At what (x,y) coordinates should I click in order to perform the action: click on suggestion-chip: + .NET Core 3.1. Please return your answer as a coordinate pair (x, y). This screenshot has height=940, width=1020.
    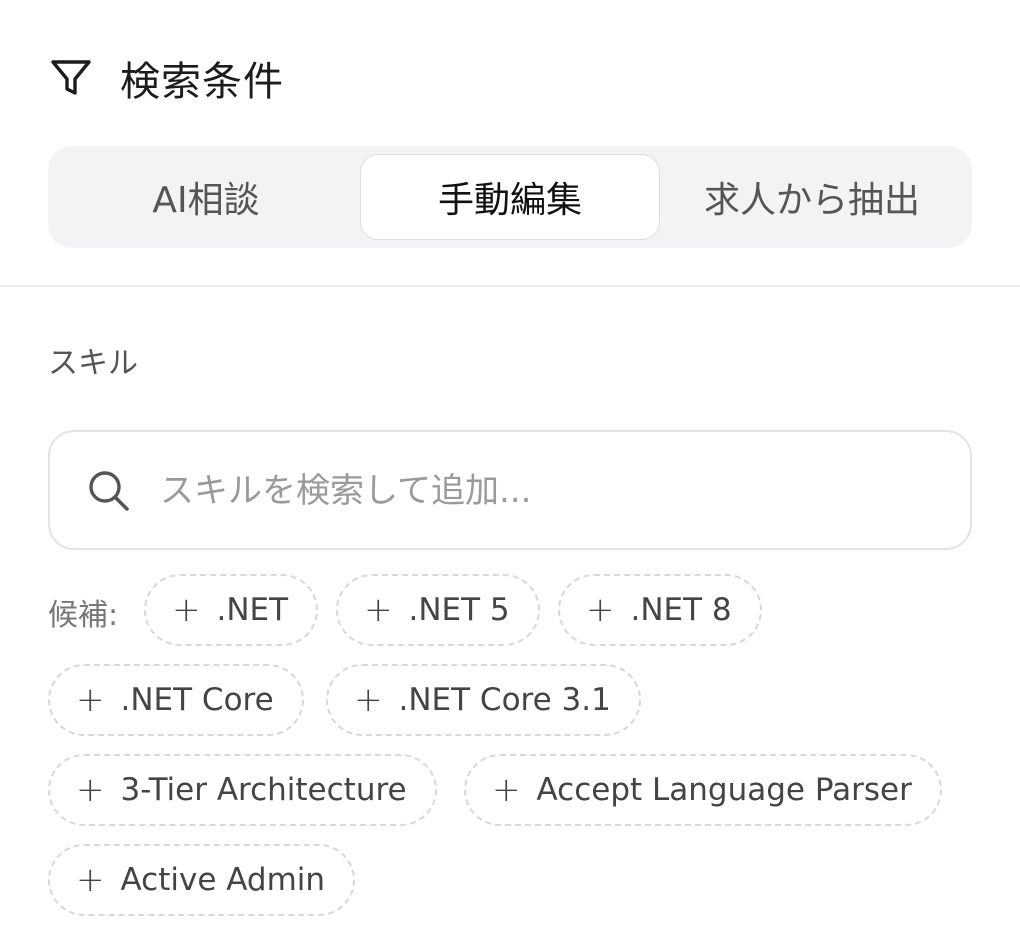
    Looking at the image, I should click on (483, 700).